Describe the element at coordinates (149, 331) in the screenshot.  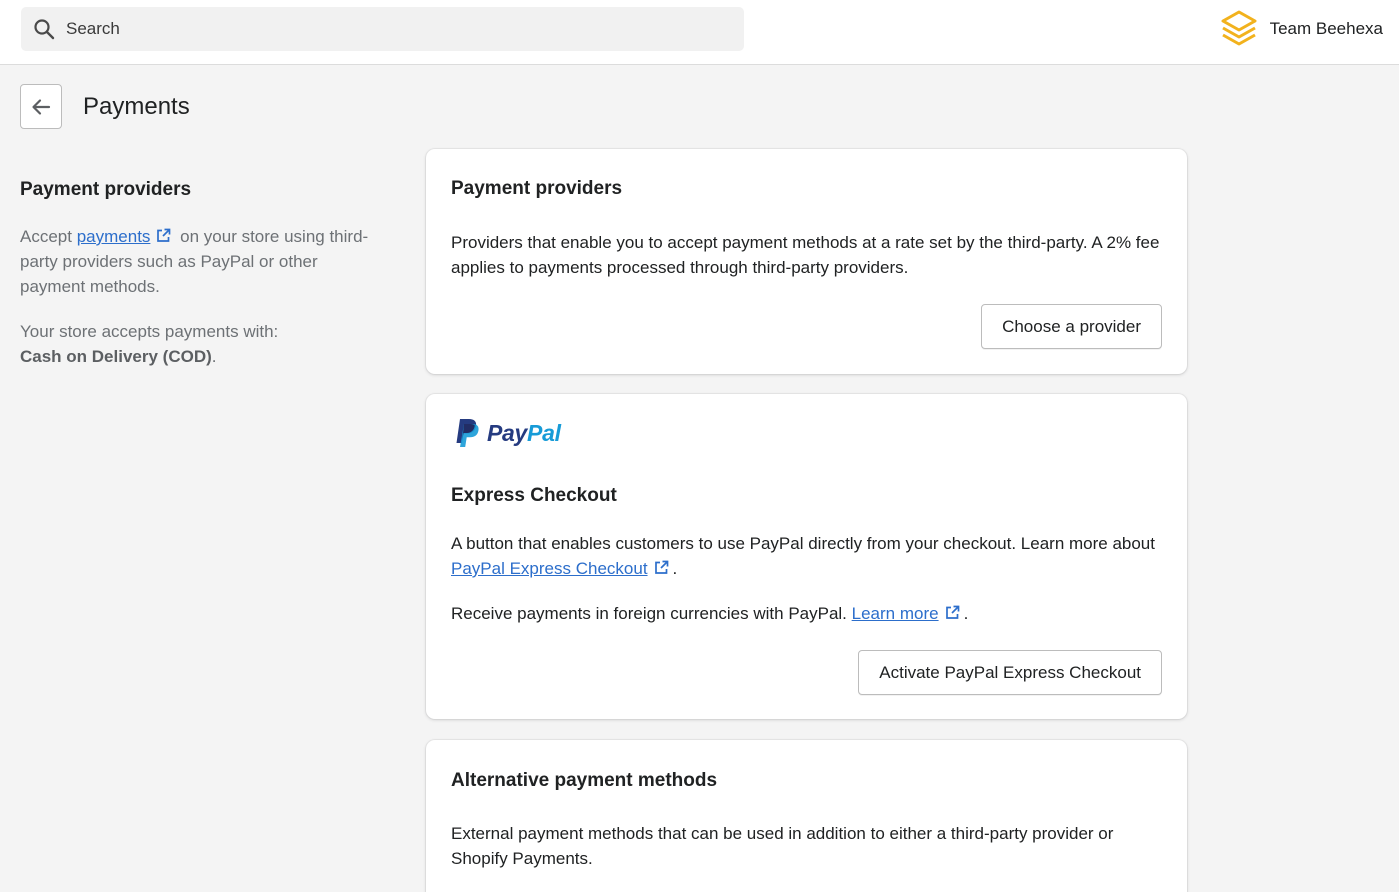
I see `accepted-label: Your store accepts payments with:` at that location.